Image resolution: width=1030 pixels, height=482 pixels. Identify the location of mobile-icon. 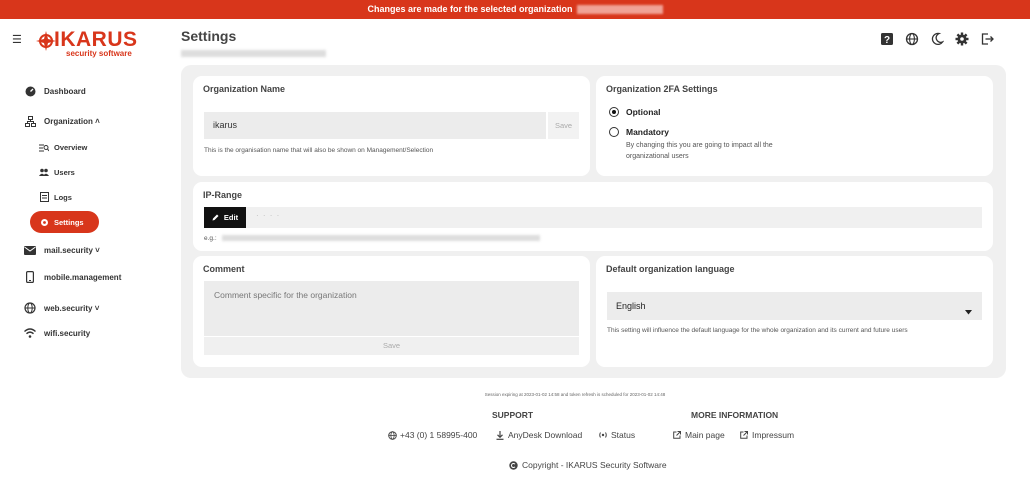
(30, 277).